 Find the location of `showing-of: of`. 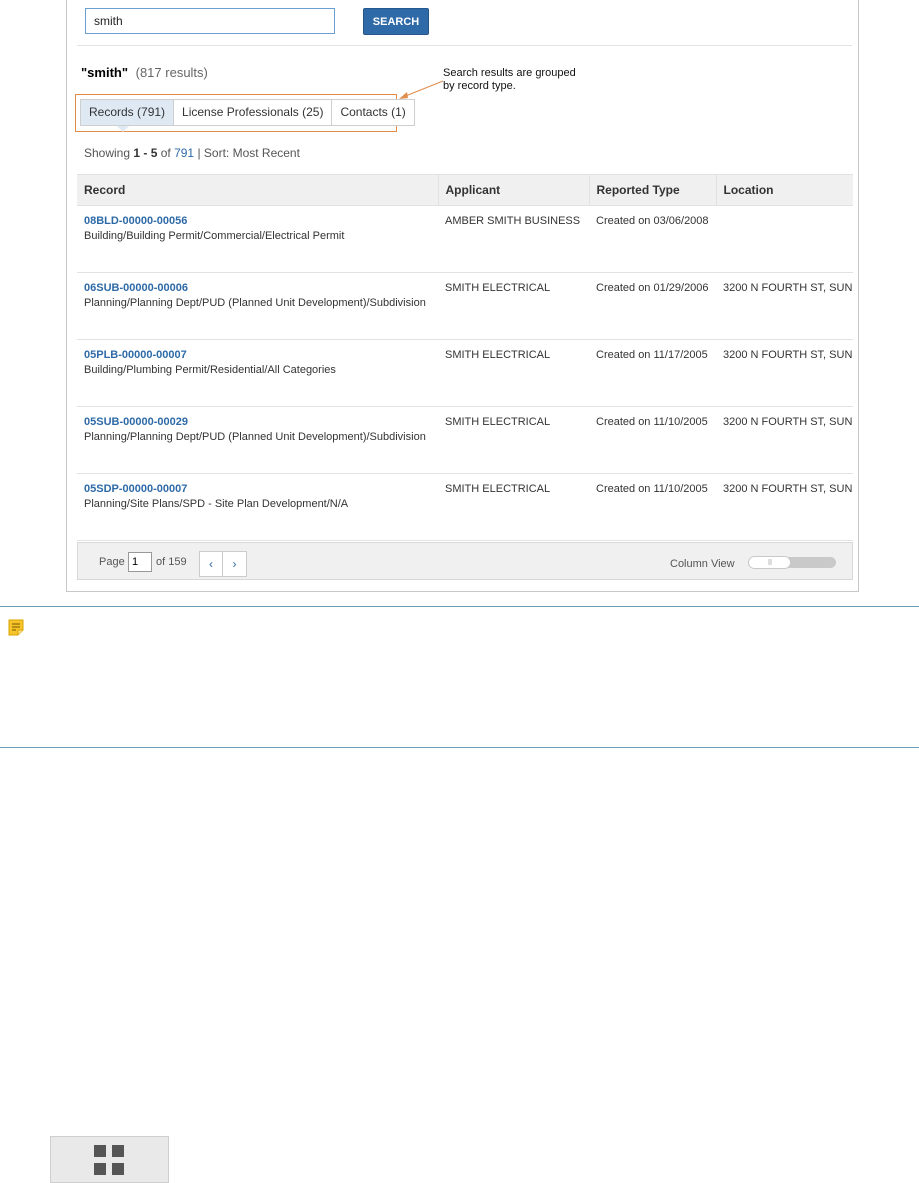

showing-of: of is located at coordinates (166, 153).